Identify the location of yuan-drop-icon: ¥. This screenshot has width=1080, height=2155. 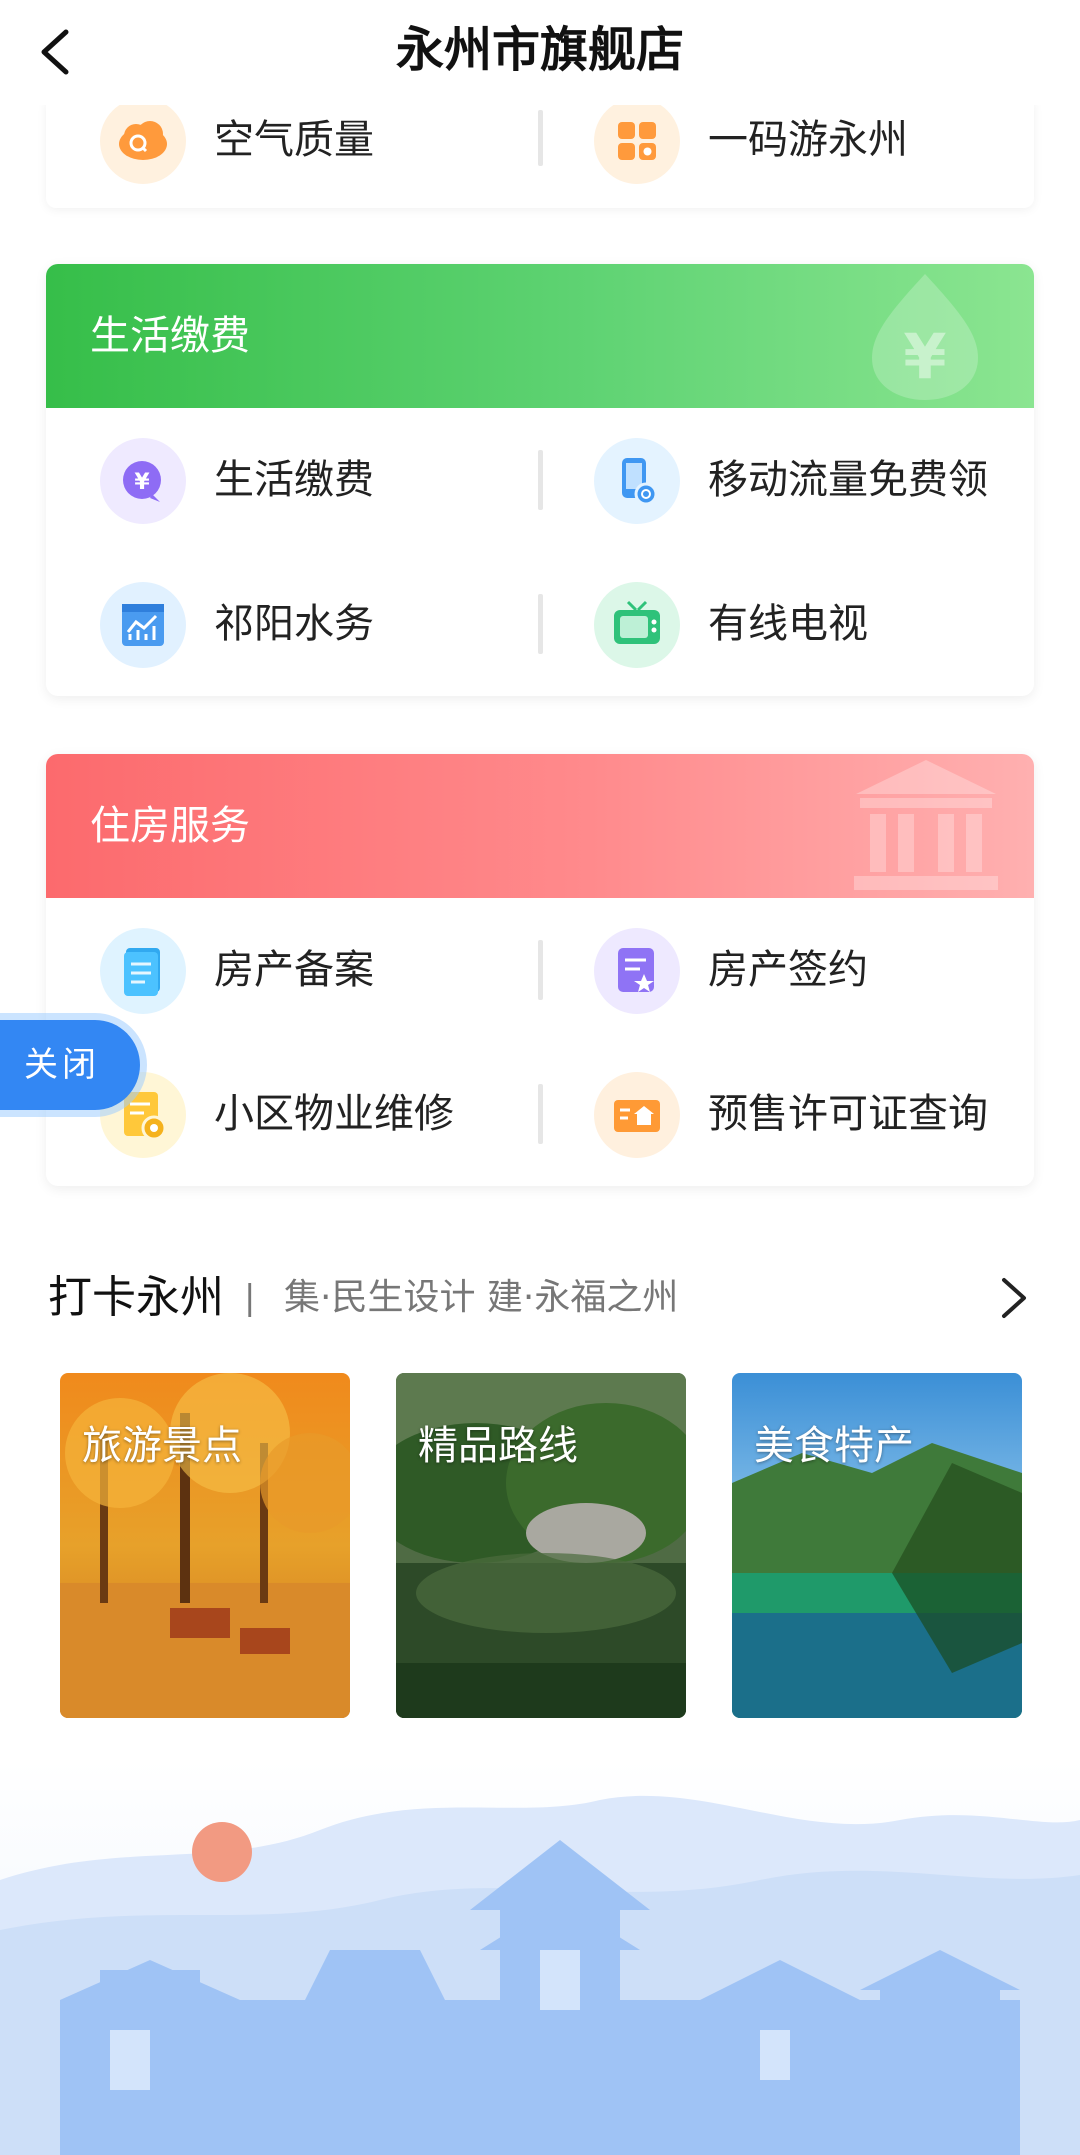
(925, 337).